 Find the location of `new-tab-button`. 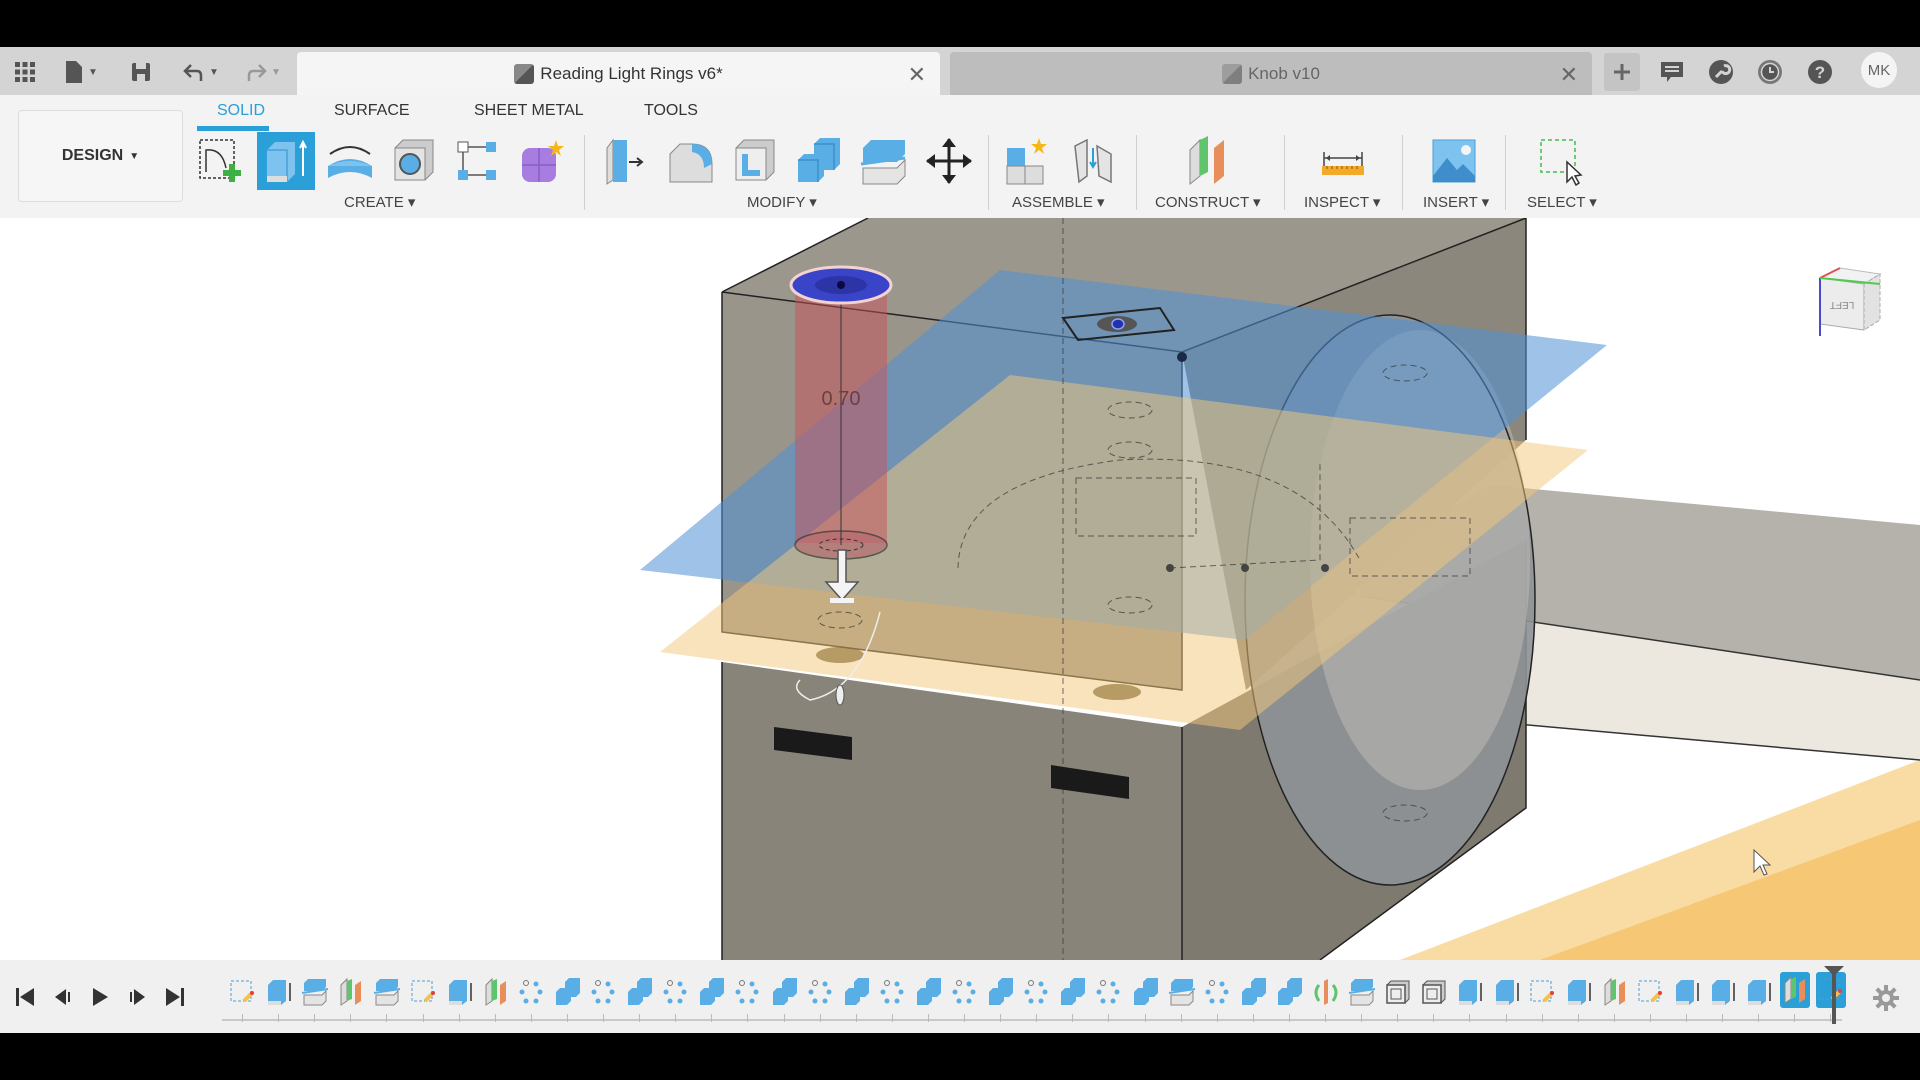

new-tab-button is located at coordinates (1622, 72).